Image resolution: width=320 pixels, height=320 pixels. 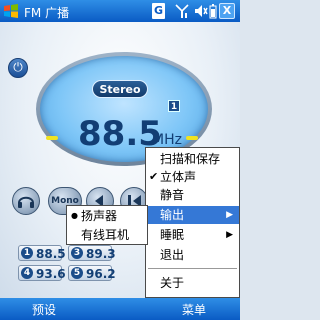 I want to click on power-icon: ⏻, so click(x=18, y=67).